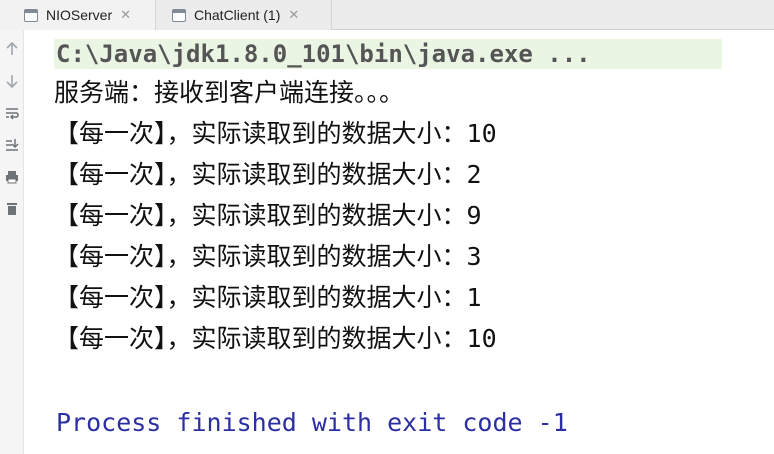 Image resolution: width=774 pixels, height=454 pixels. I want to click on read-size-line: 【每一次】，实际读取到的数据大小：3, so click(268, 257).